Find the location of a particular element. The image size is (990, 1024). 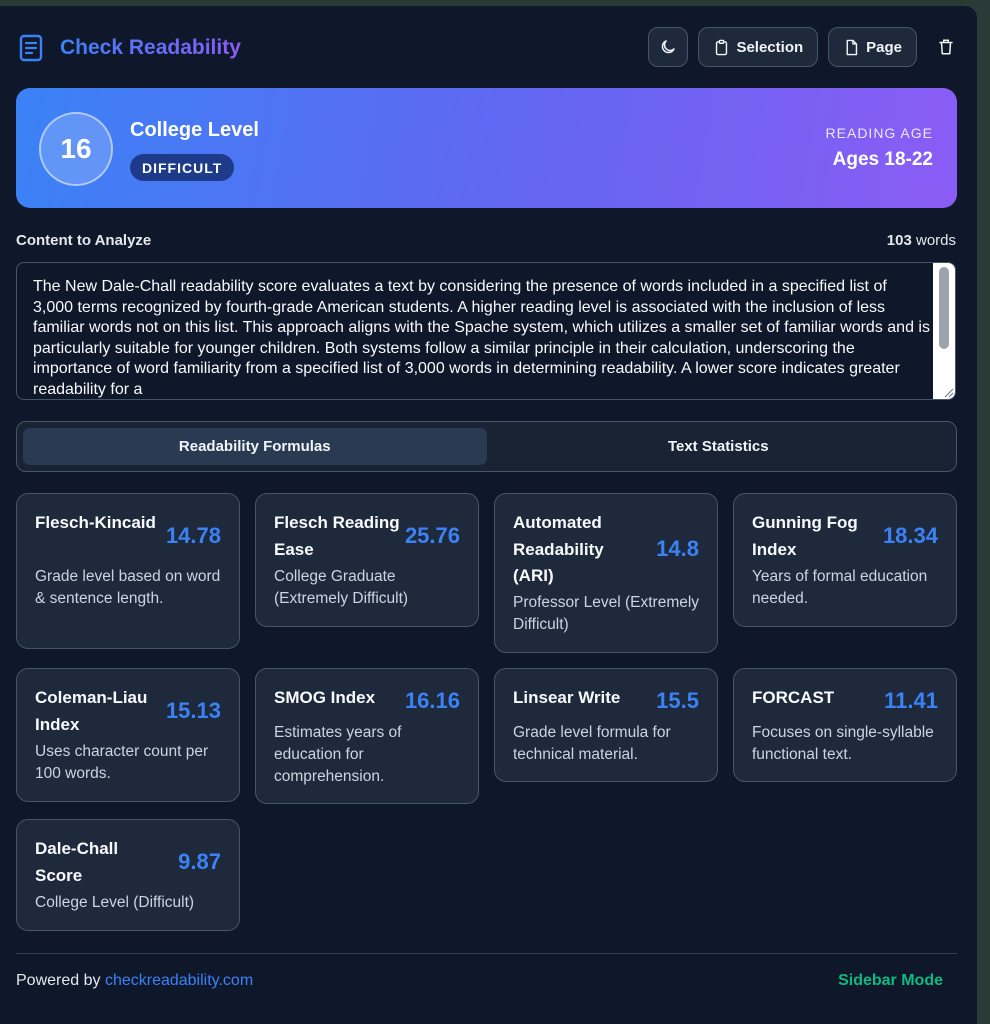

formula-name: Dale-Chall Score is located at coordinates (77, 862).